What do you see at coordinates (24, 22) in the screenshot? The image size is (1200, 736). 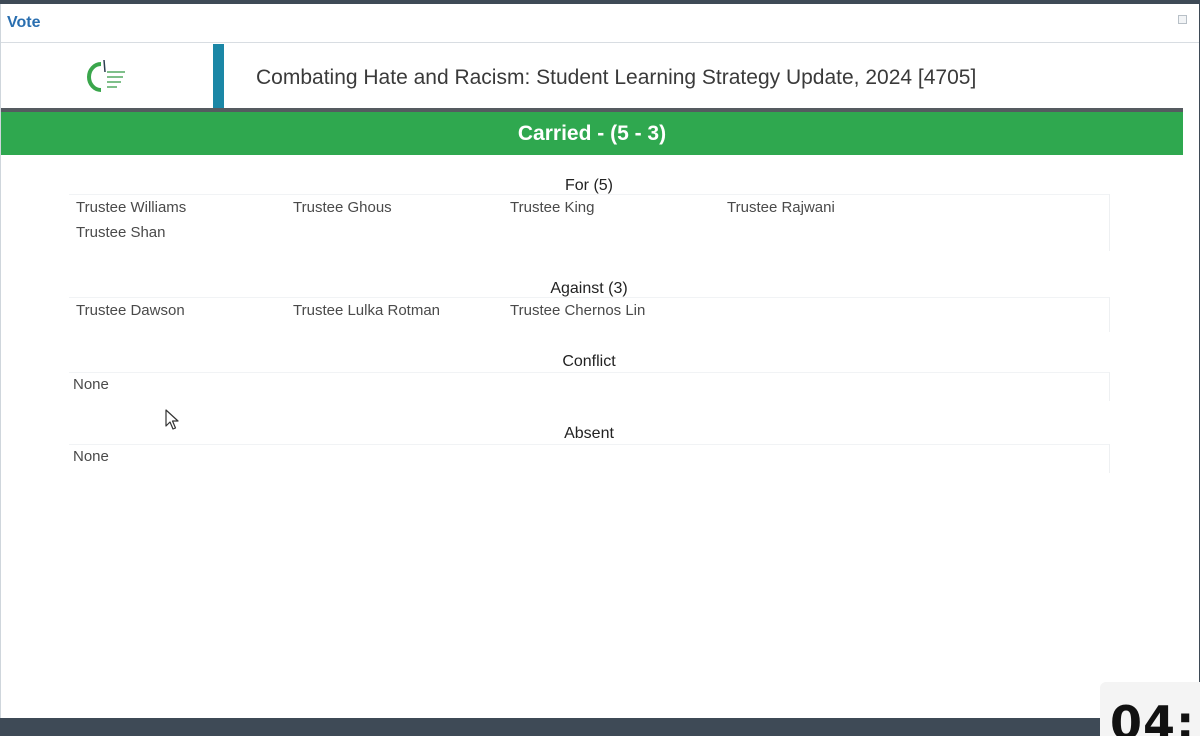 I see `window-title: Vote` at bounding box center [24, 22].